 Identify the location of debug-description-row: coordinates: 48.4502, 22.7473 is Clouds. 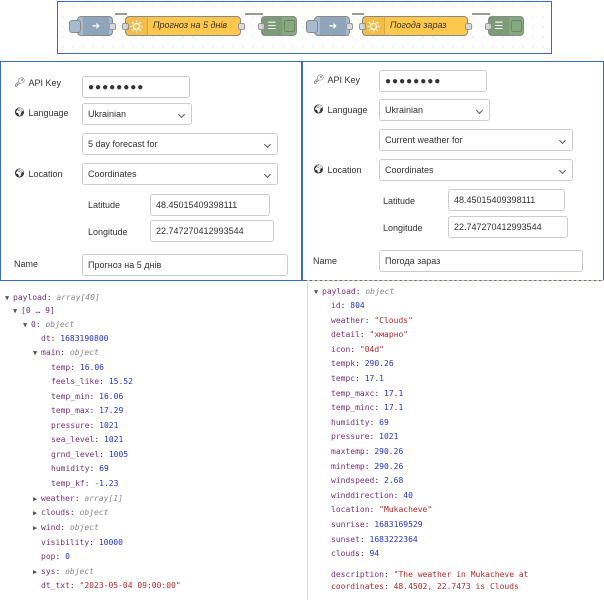
(425, 586).